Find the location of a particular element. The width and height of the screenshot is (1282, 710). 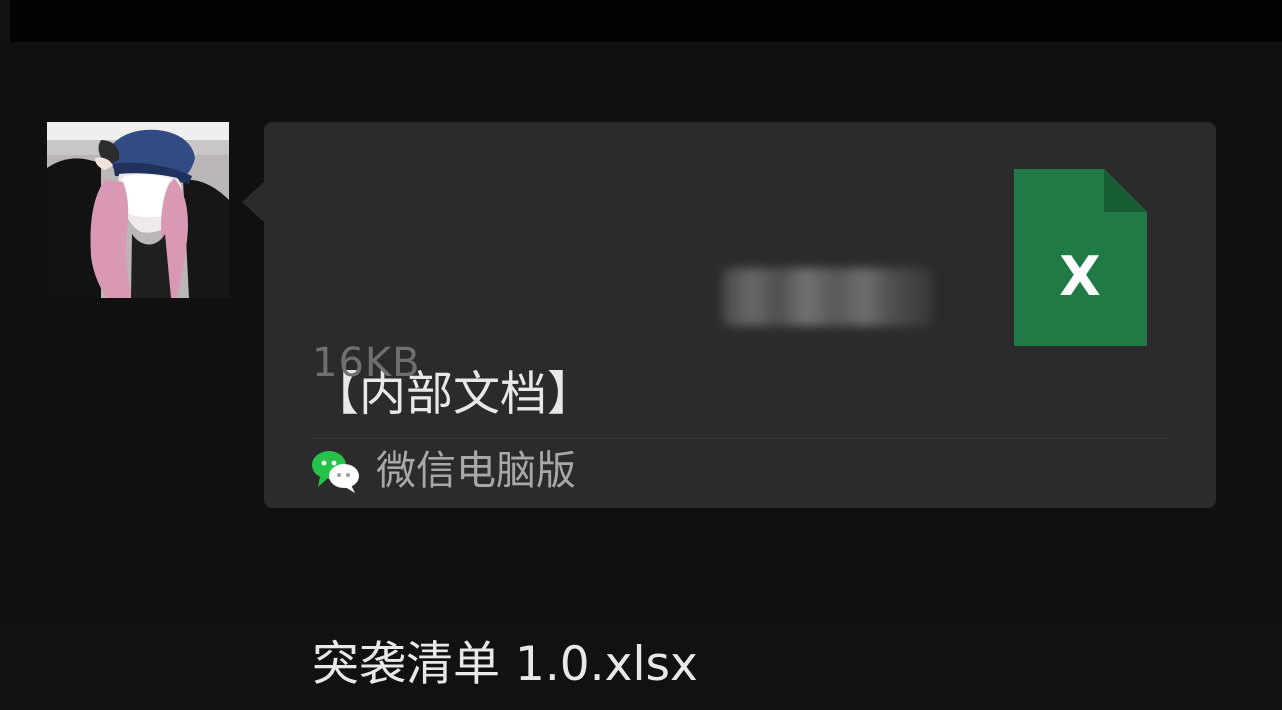

top-bar is located at coordinates (646, 21).